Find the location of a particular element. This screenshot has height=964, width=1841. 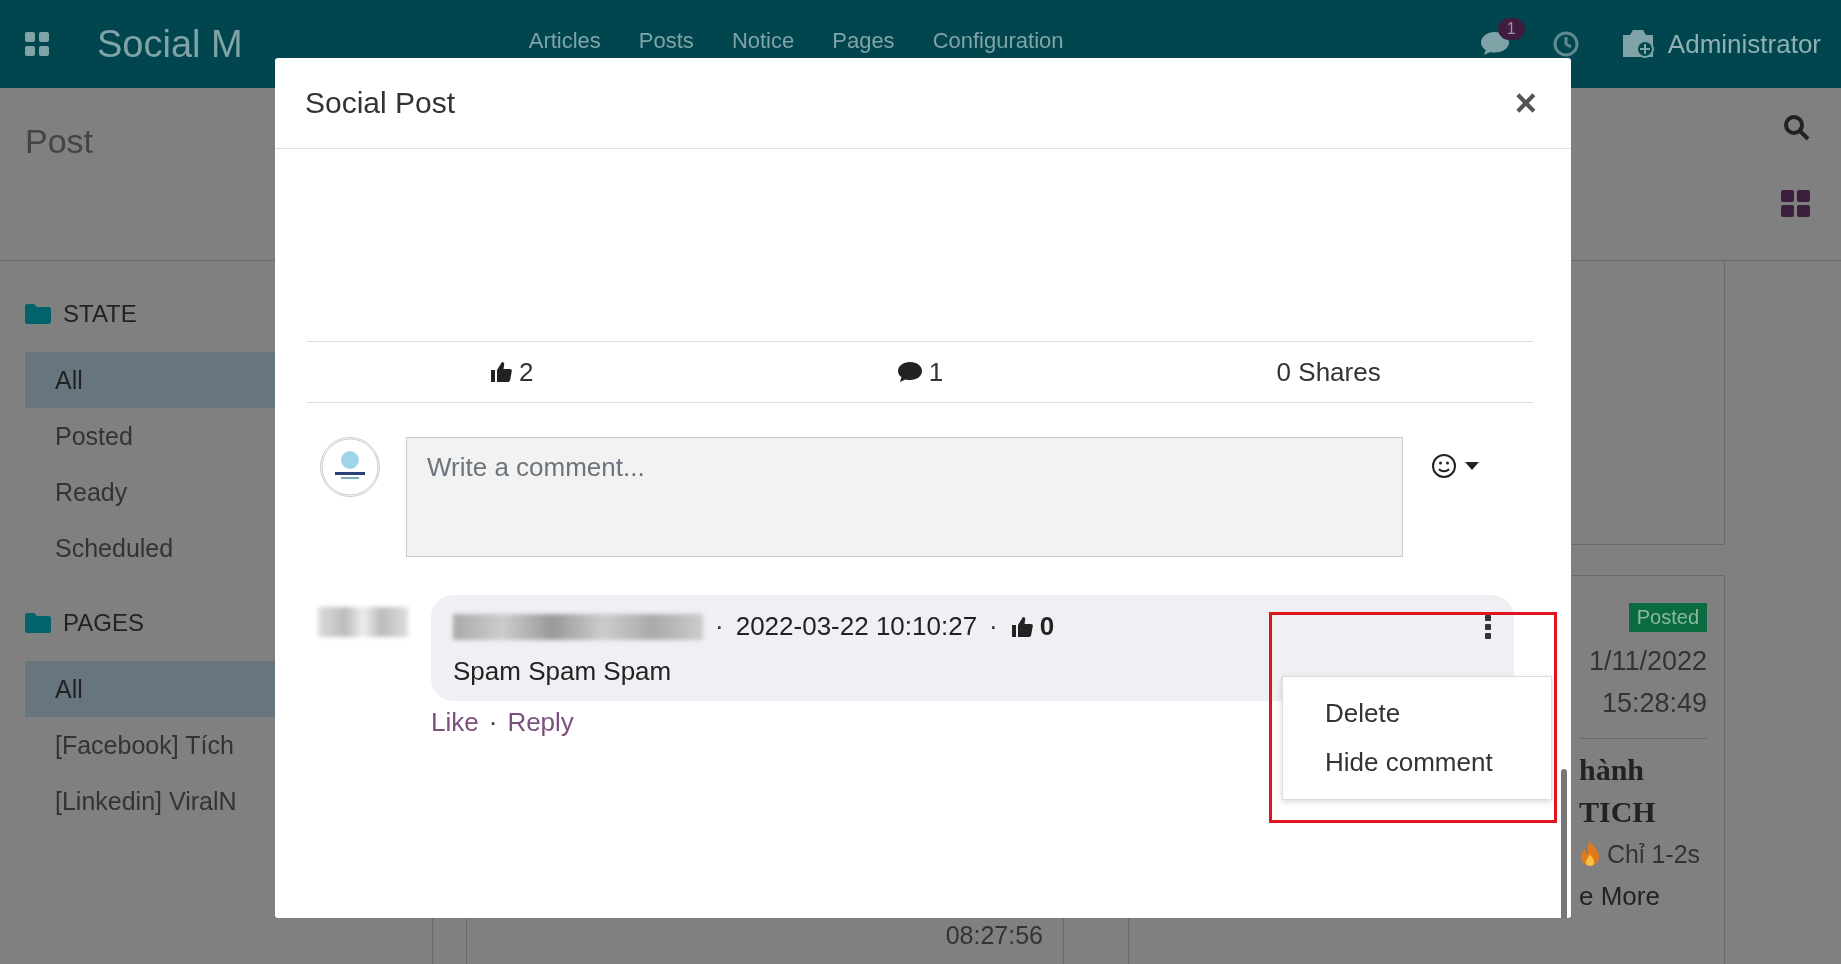

message-count-badge: 1 is located at coordinates (1511, 29).